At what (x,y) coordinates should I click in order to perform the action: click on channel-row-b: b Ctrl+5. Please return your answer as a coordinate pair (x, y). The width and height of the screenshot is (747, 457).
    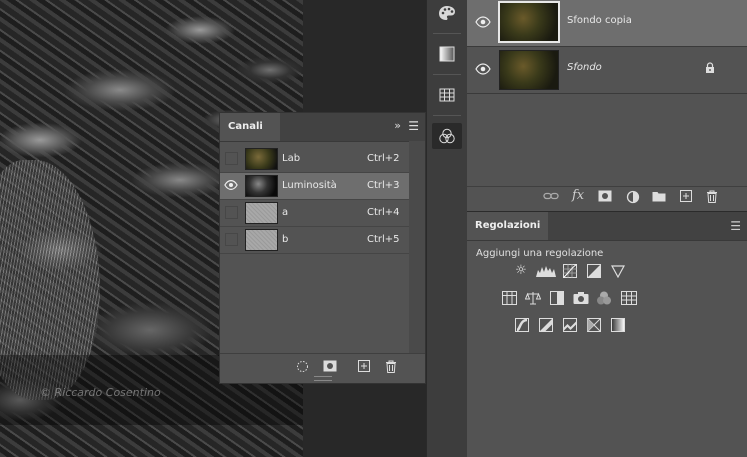
    Looking at the image, I should click on (314, 240).